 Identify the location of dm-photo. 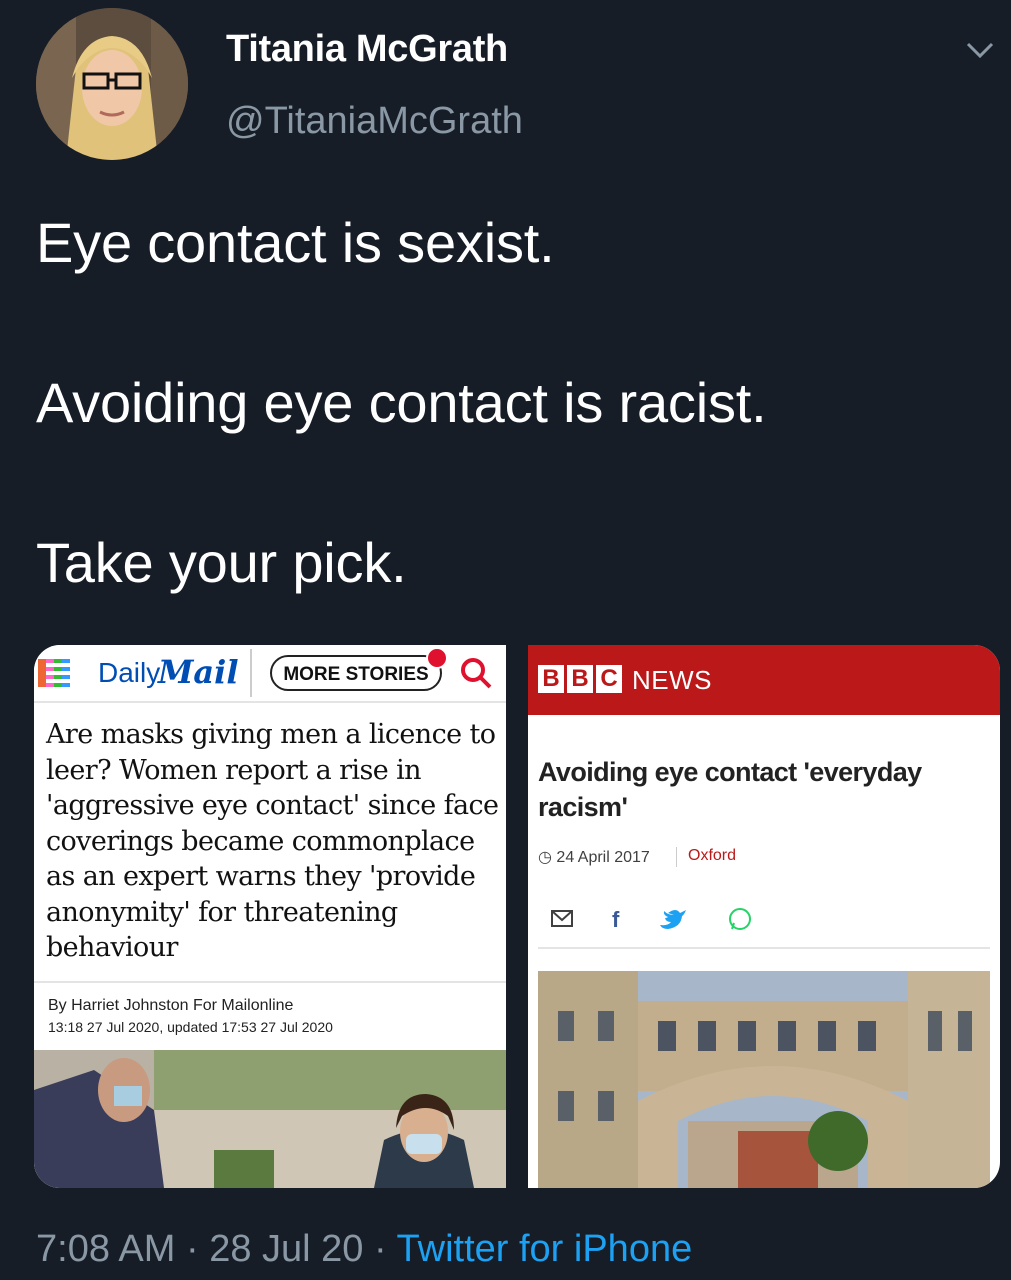
(270, 1119).